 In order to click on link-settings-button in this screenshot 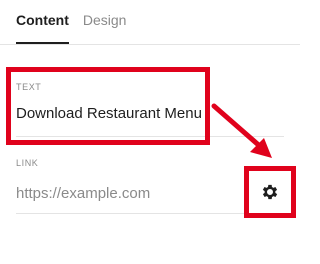, I will do `click(270, 192)`.